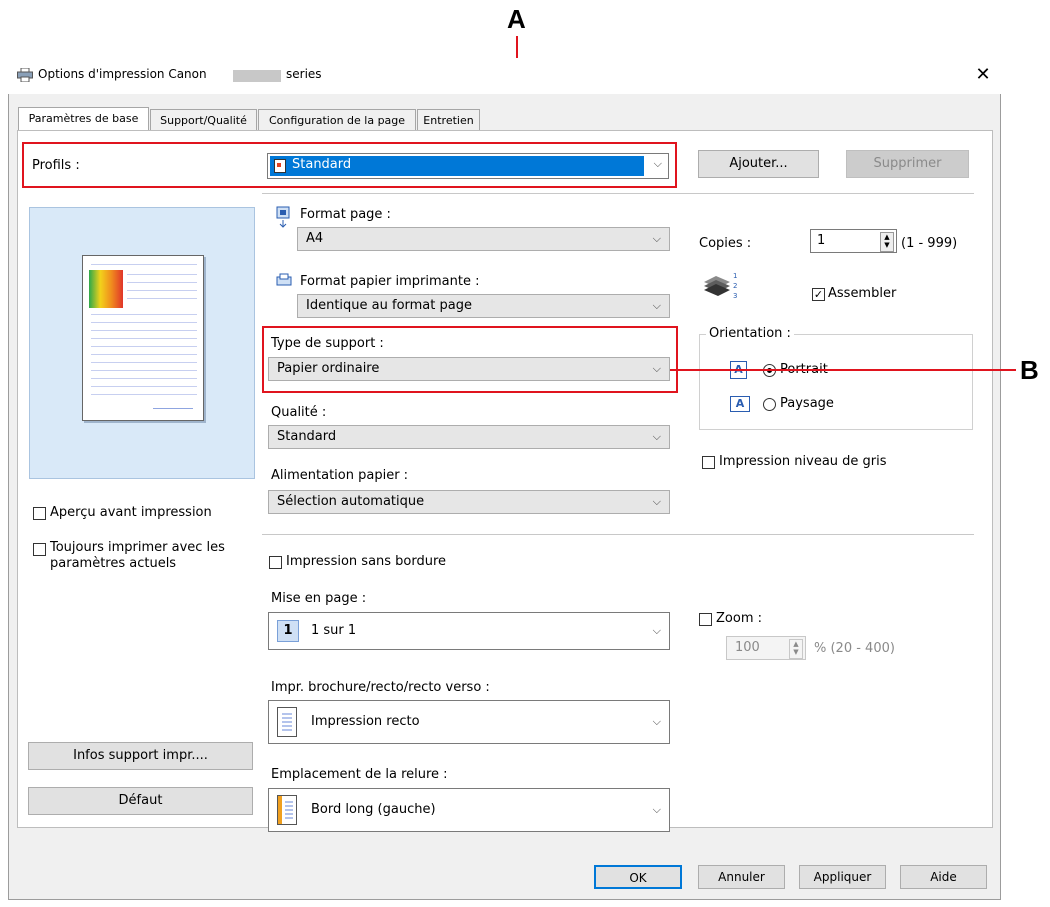  Describe the element at coordinates (322, 164) in the screenshot. I see `profiles-value: Standard` at that location.